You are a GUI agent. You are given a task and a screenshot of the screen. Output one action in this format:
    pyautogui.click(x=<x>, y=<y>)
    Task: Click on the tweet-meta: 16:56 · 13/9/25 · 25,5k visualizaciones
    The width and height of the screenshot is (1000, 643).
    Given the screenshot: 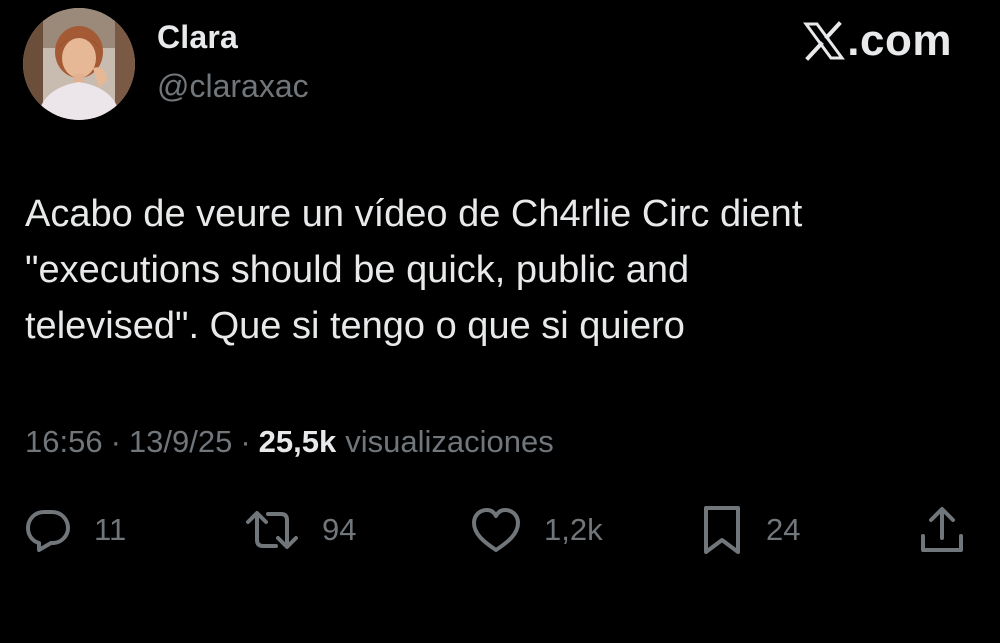 What is the action you would take?
    pyautogui.click(x=289, y=442)
    